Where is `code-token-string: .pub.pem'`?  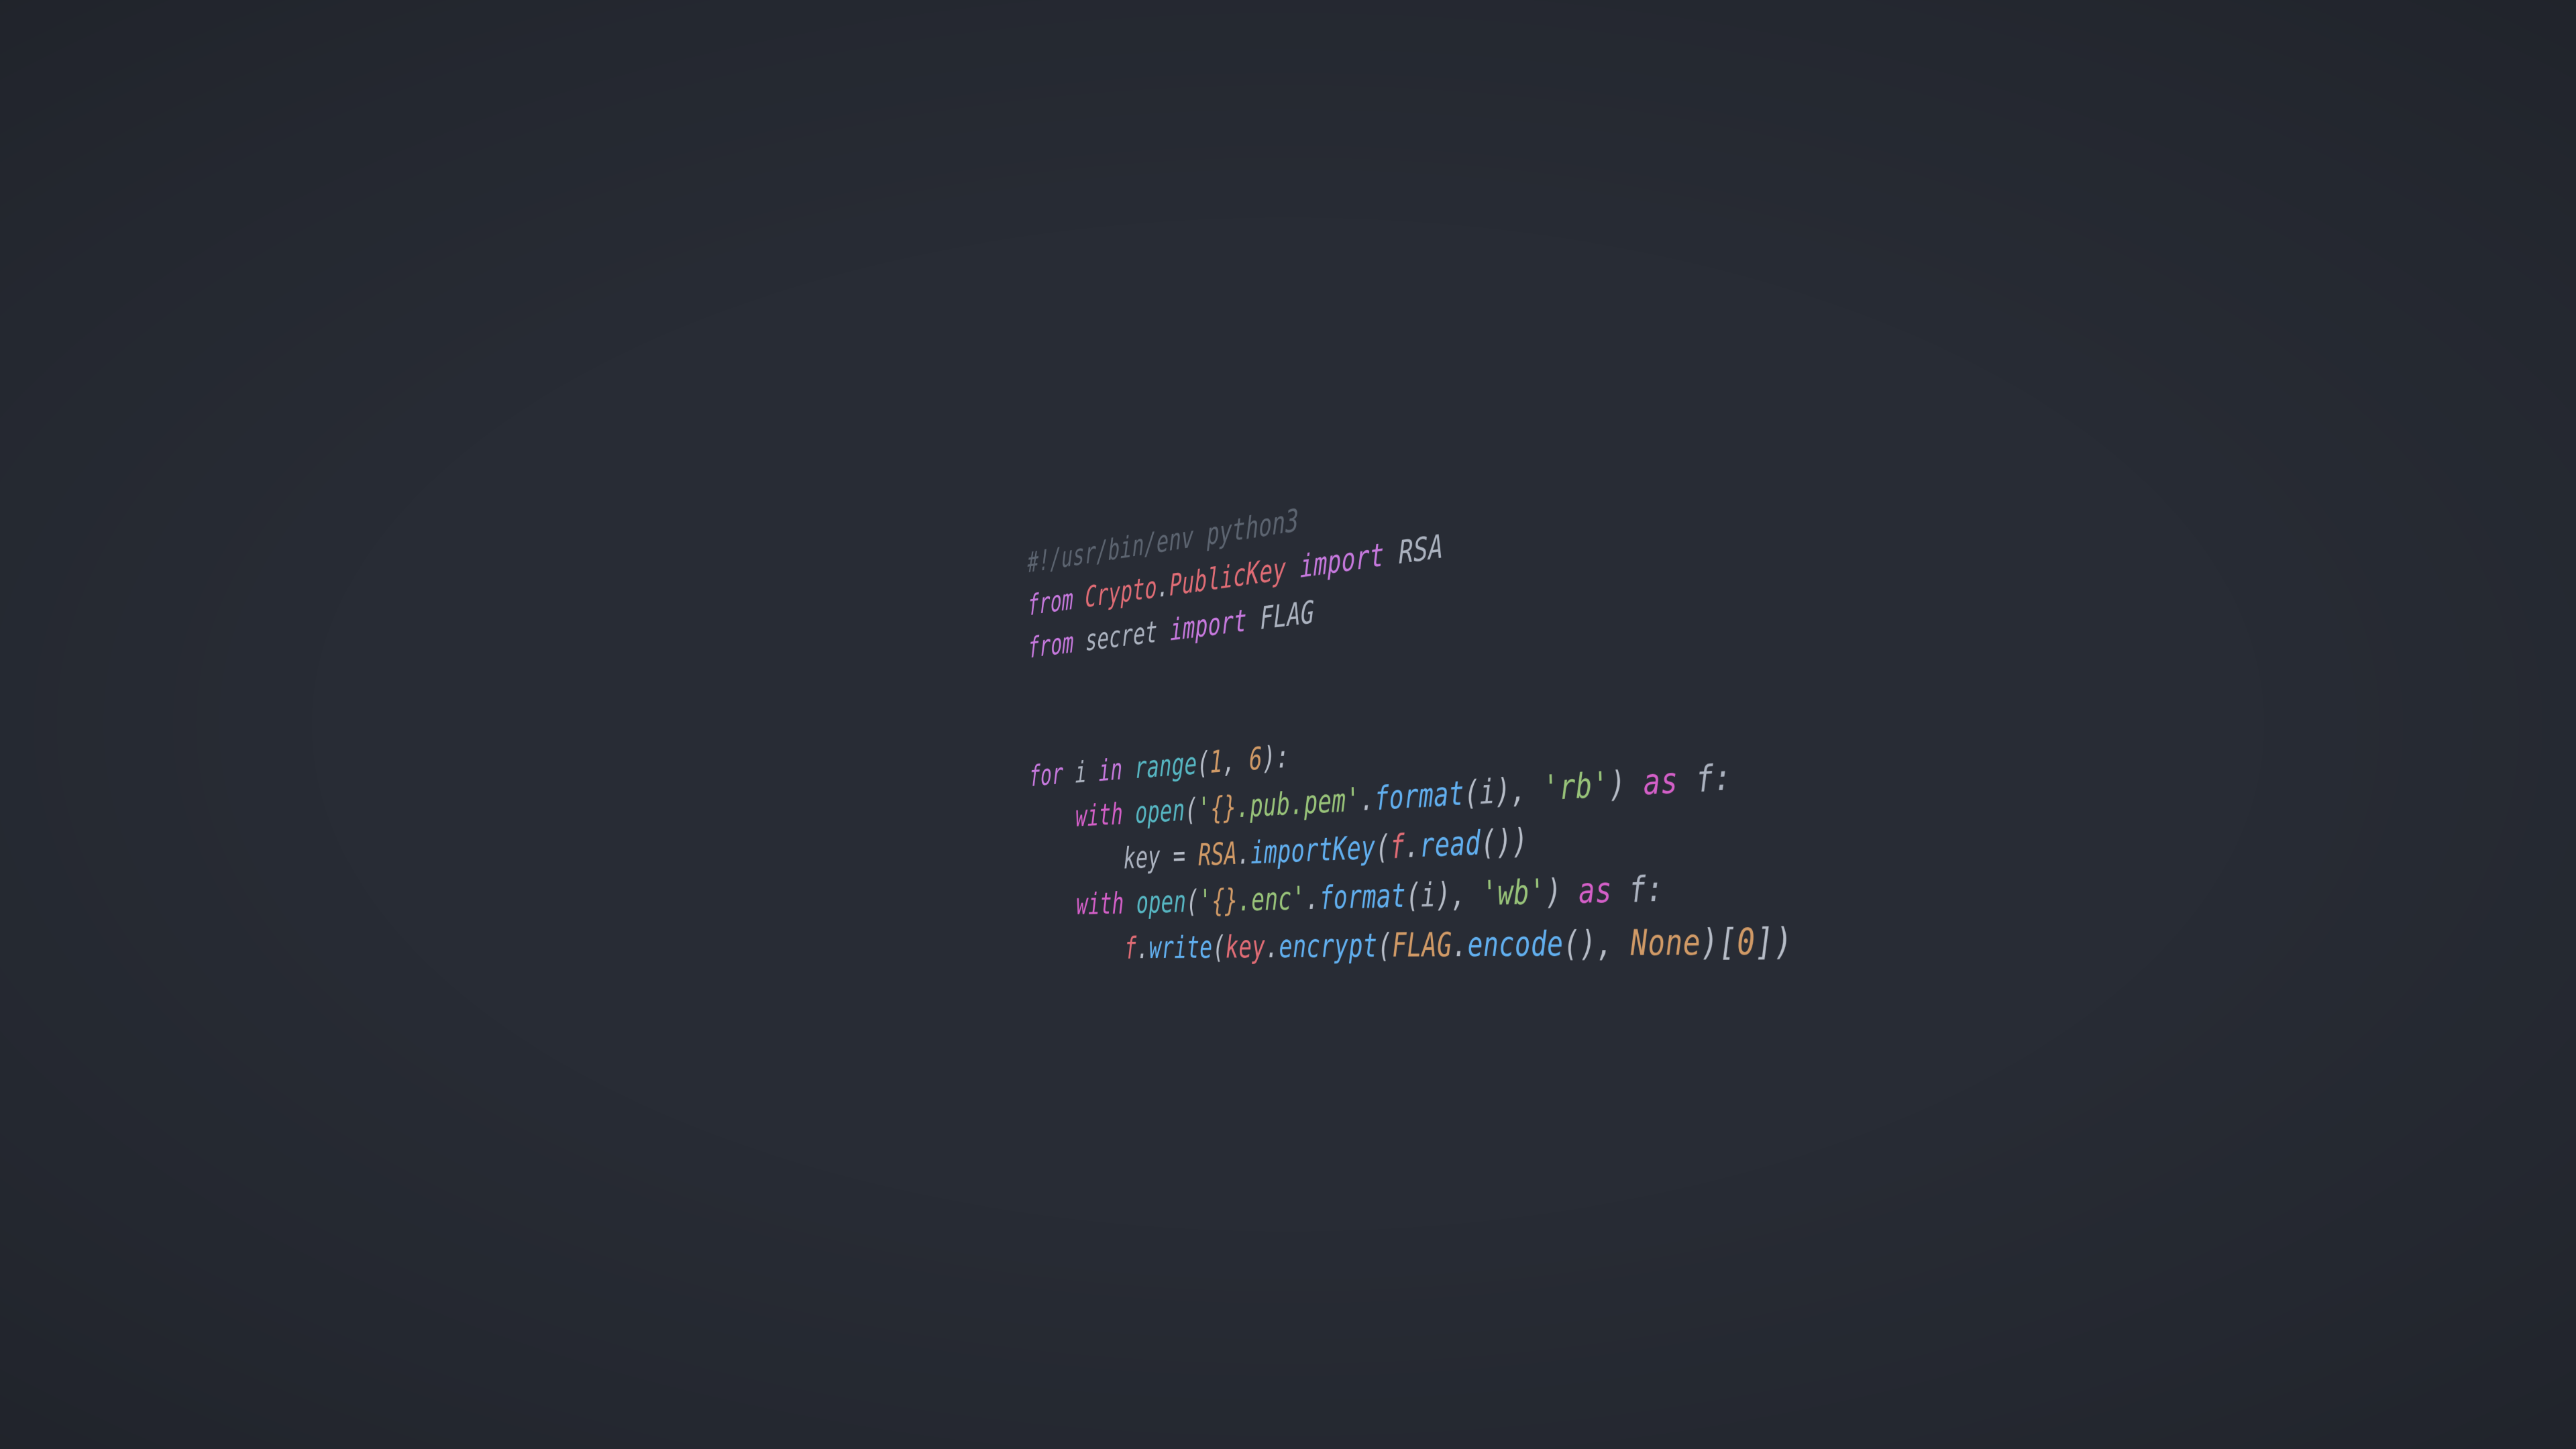
code-token-string: .pub.pem' is located at coordinates (1298, 802).